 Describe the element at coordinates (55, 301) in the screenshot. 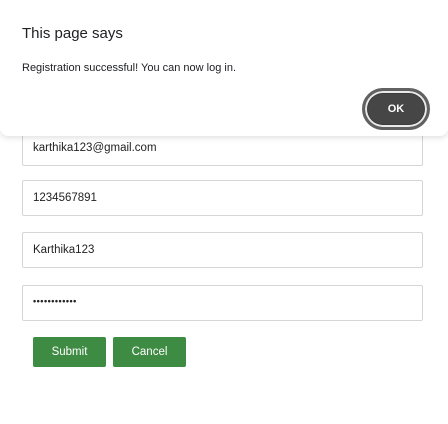

I see `password-value: ••••••••••••` at that location.